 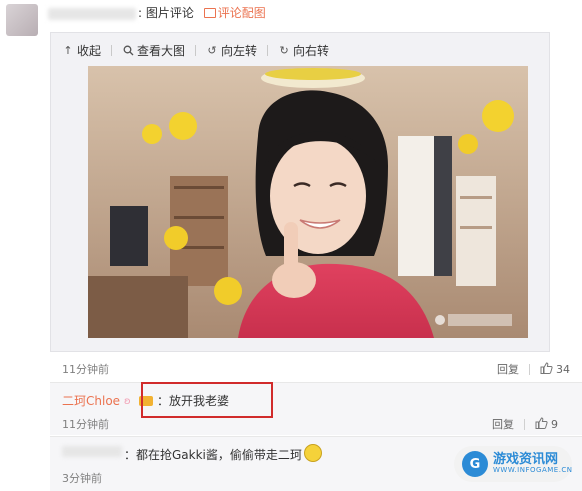 What do you see at coordinates (212, 50) in the screenshot?
I see `rotate-left-icon: ↺` at bounding box center [212, 50].